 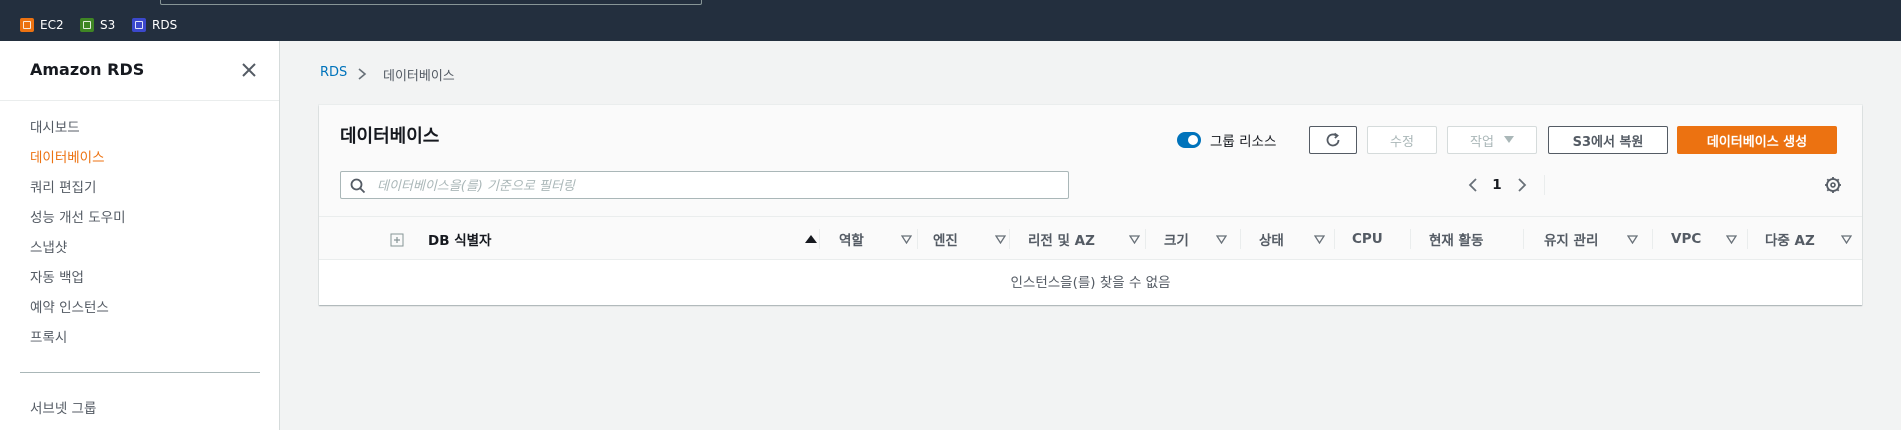 I want to click on column-label: CPU, so click(x=1367, y=239).